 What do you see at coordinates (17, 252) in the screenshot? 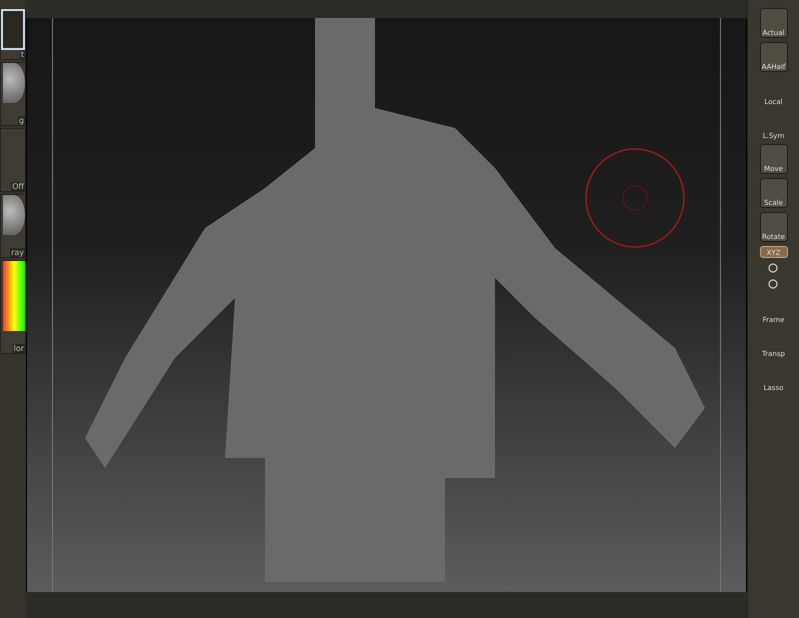
I see `tray-label: ray` at bounding box center [17, 252].